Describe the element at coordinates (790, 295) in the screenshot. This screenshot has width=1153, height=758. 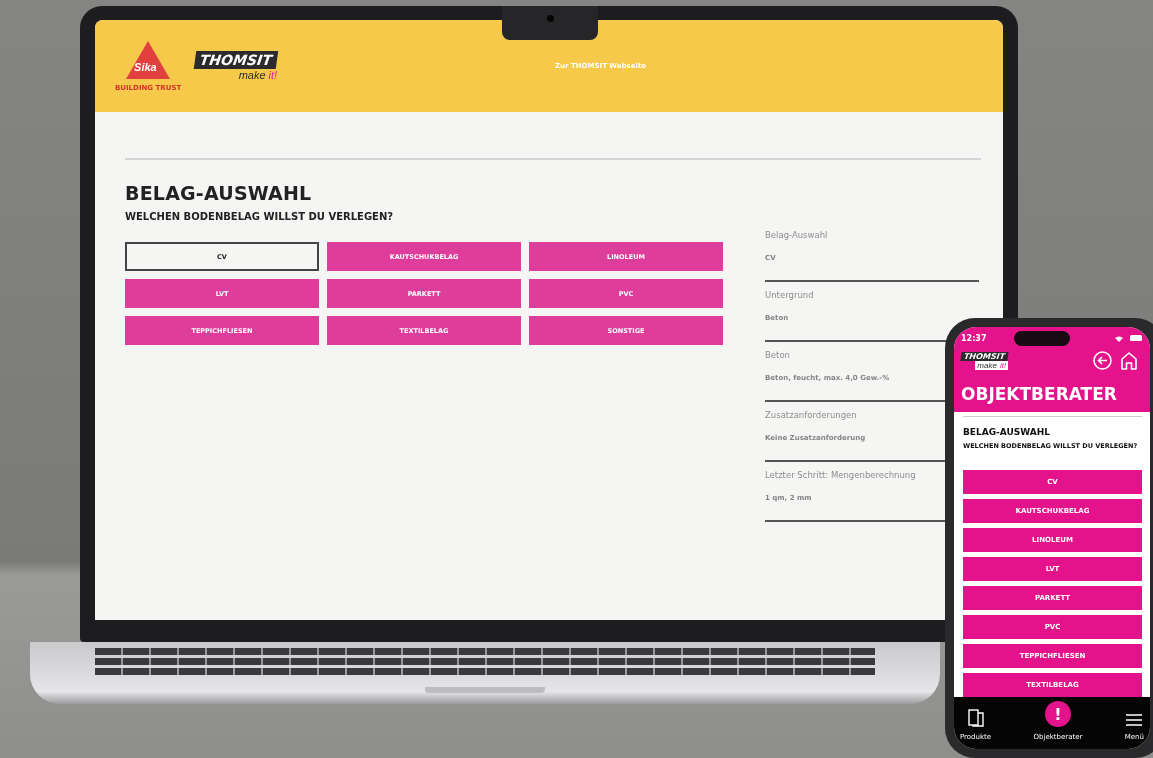
I see `summary-label: Untergrund` at that location.